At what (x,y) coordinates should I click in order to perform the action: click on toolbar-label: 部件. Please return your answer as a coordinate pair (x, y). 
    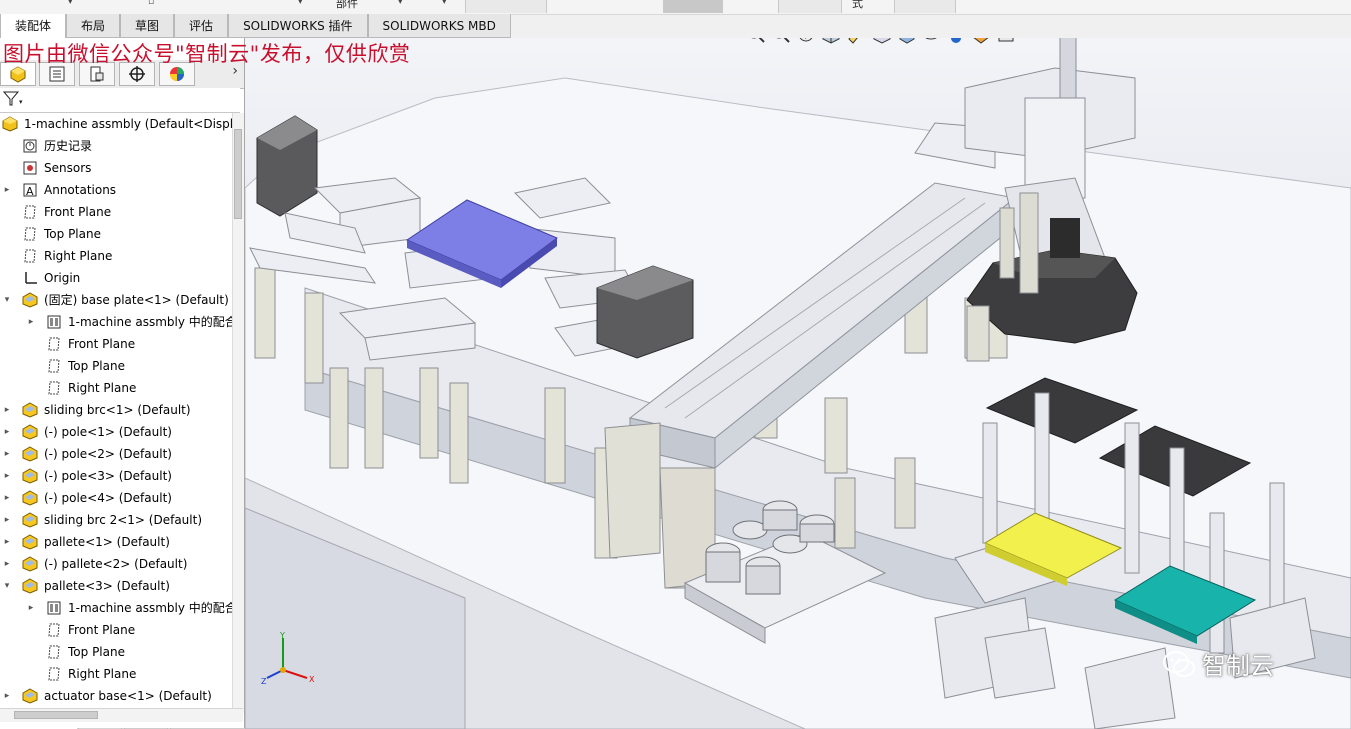
    Looking at the image, I should click on (347, 5).